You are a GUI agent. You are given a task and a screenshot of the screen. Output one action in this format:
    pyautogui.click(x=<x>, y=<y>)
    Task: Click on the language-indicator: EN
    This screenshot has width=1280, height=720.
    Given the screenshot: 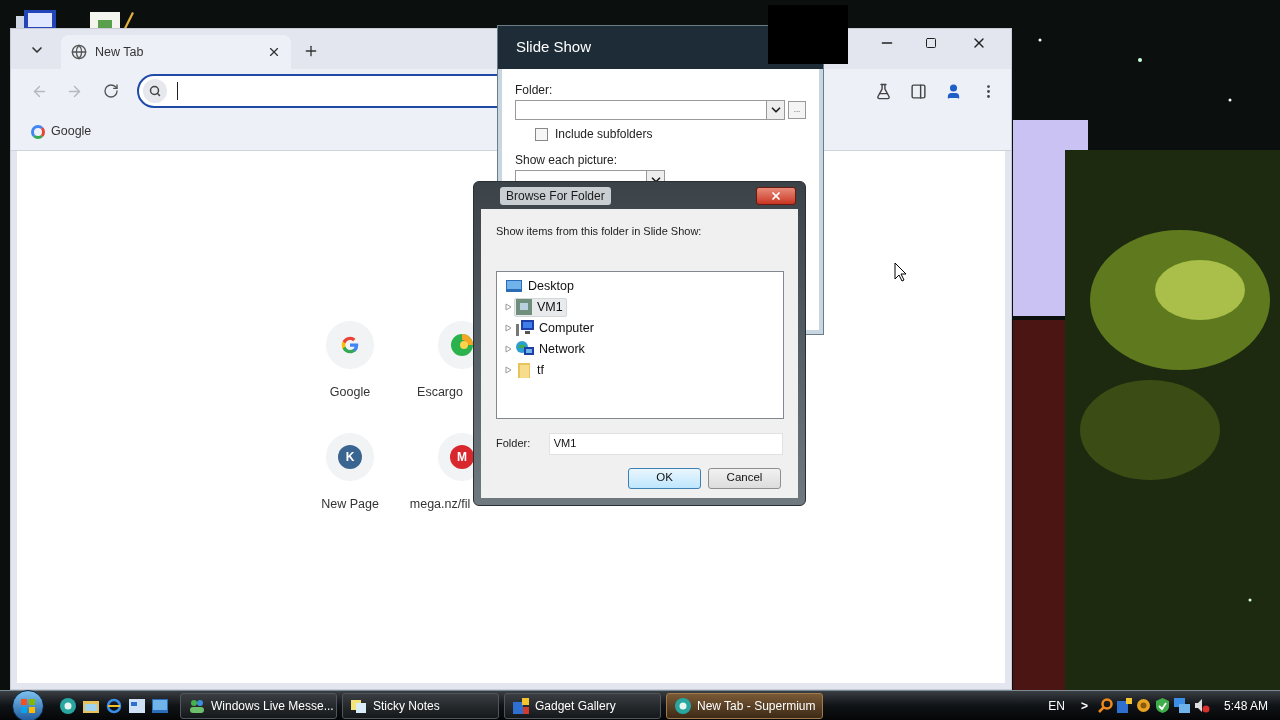 What is the action you would take?
    pyautogui.click(x=1056, y=705)
    